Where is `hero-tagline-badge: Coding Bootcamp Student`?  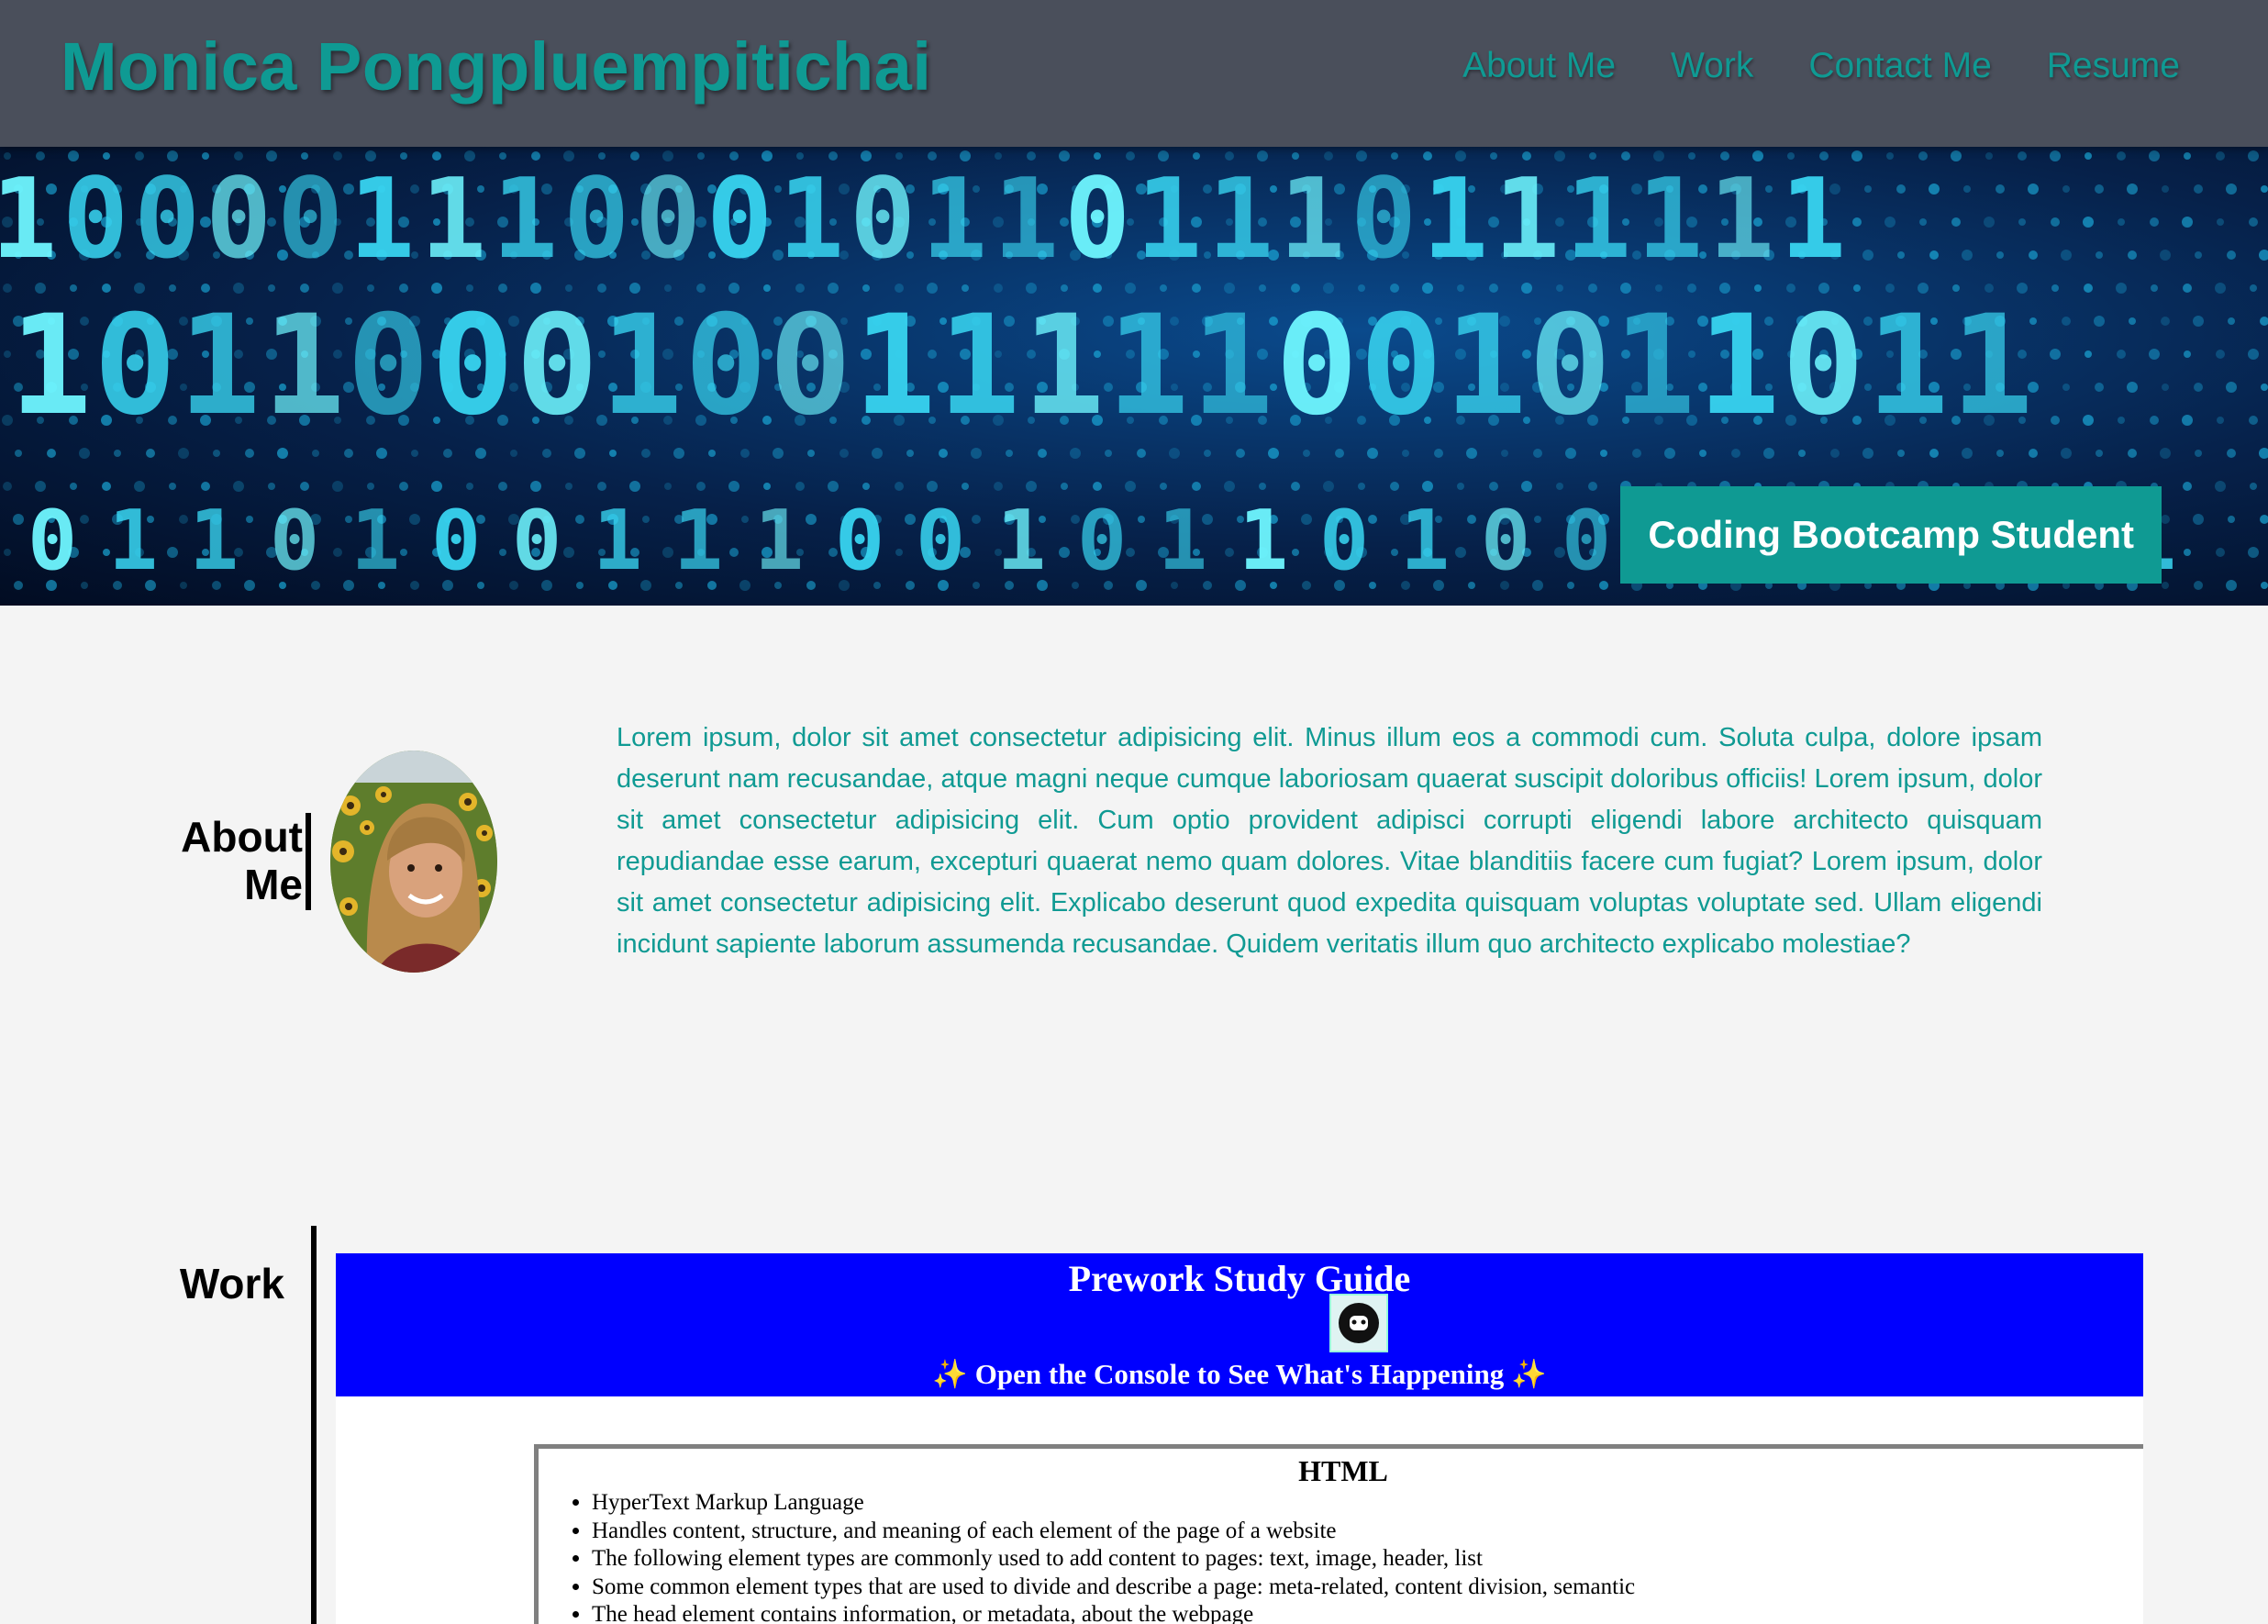 hero-tagline-badge: Coding Bootcamp Student is located at coordinates (1891, 535).